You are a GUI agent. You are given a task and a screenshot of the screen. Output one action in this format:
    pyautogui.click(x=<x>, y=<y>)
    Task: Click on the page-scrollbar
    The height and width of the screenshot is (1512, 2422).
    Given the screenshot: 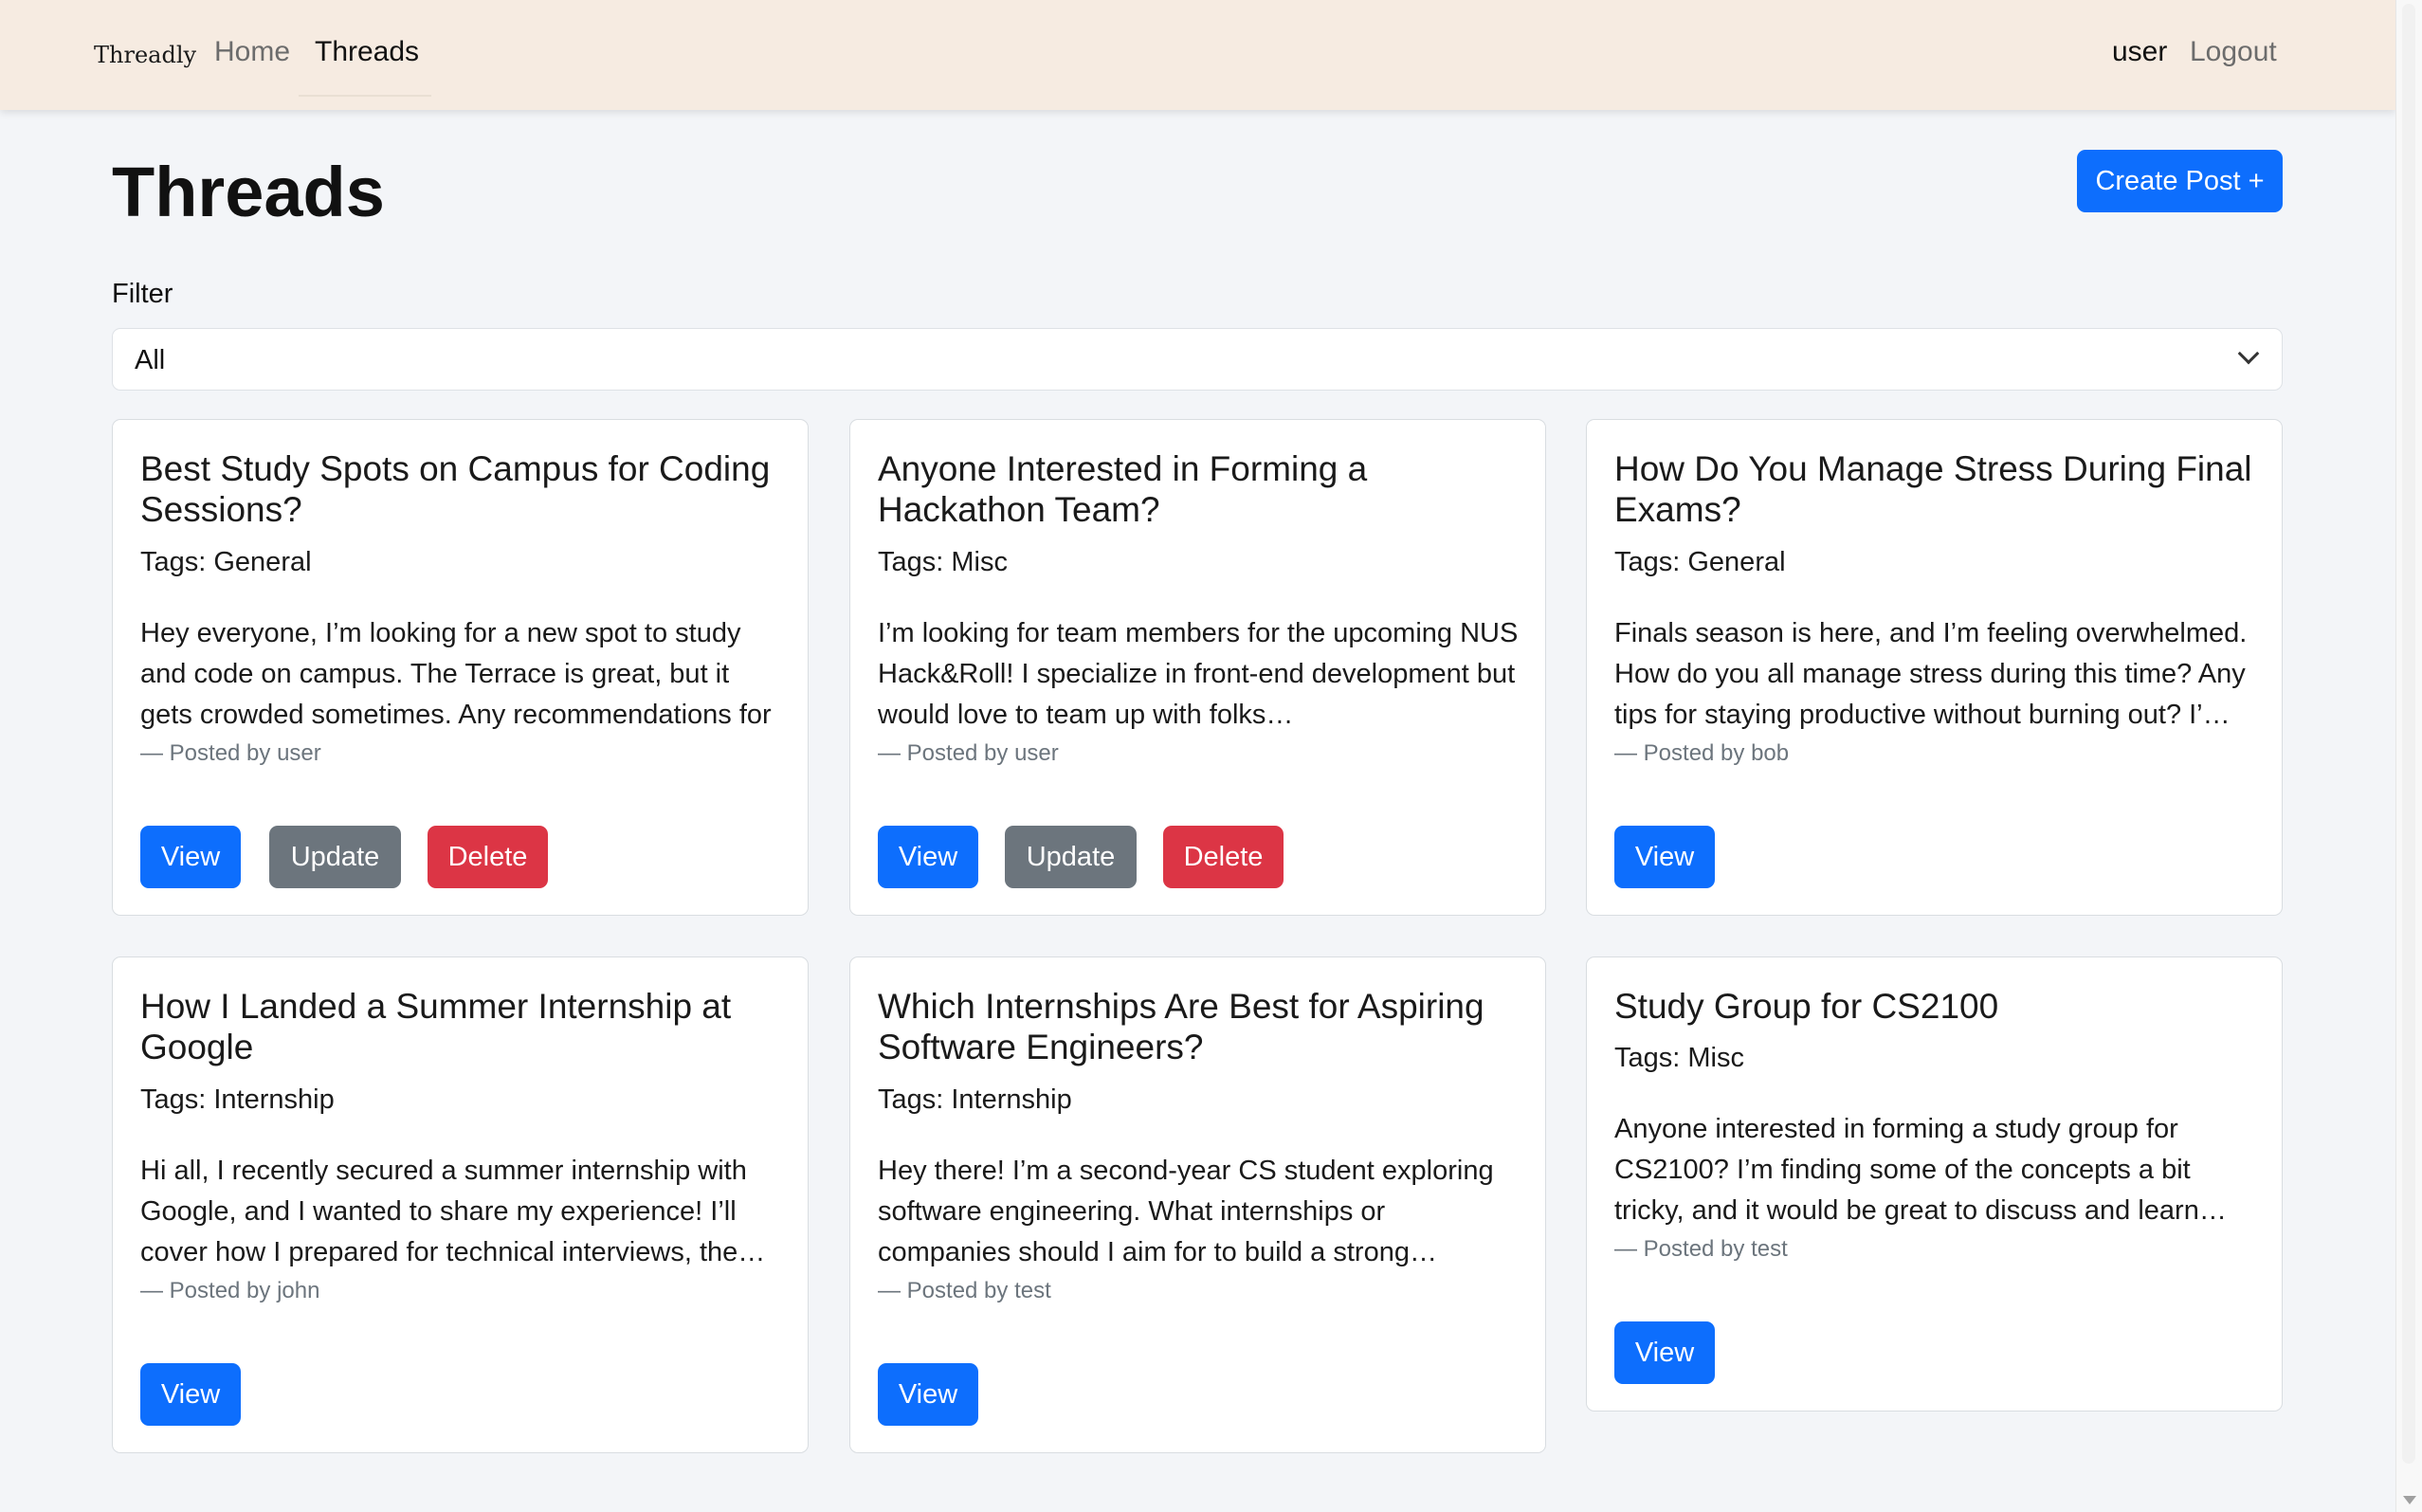 What is the action you would take?
    pyautogui.click(x=2408, y=756)
    